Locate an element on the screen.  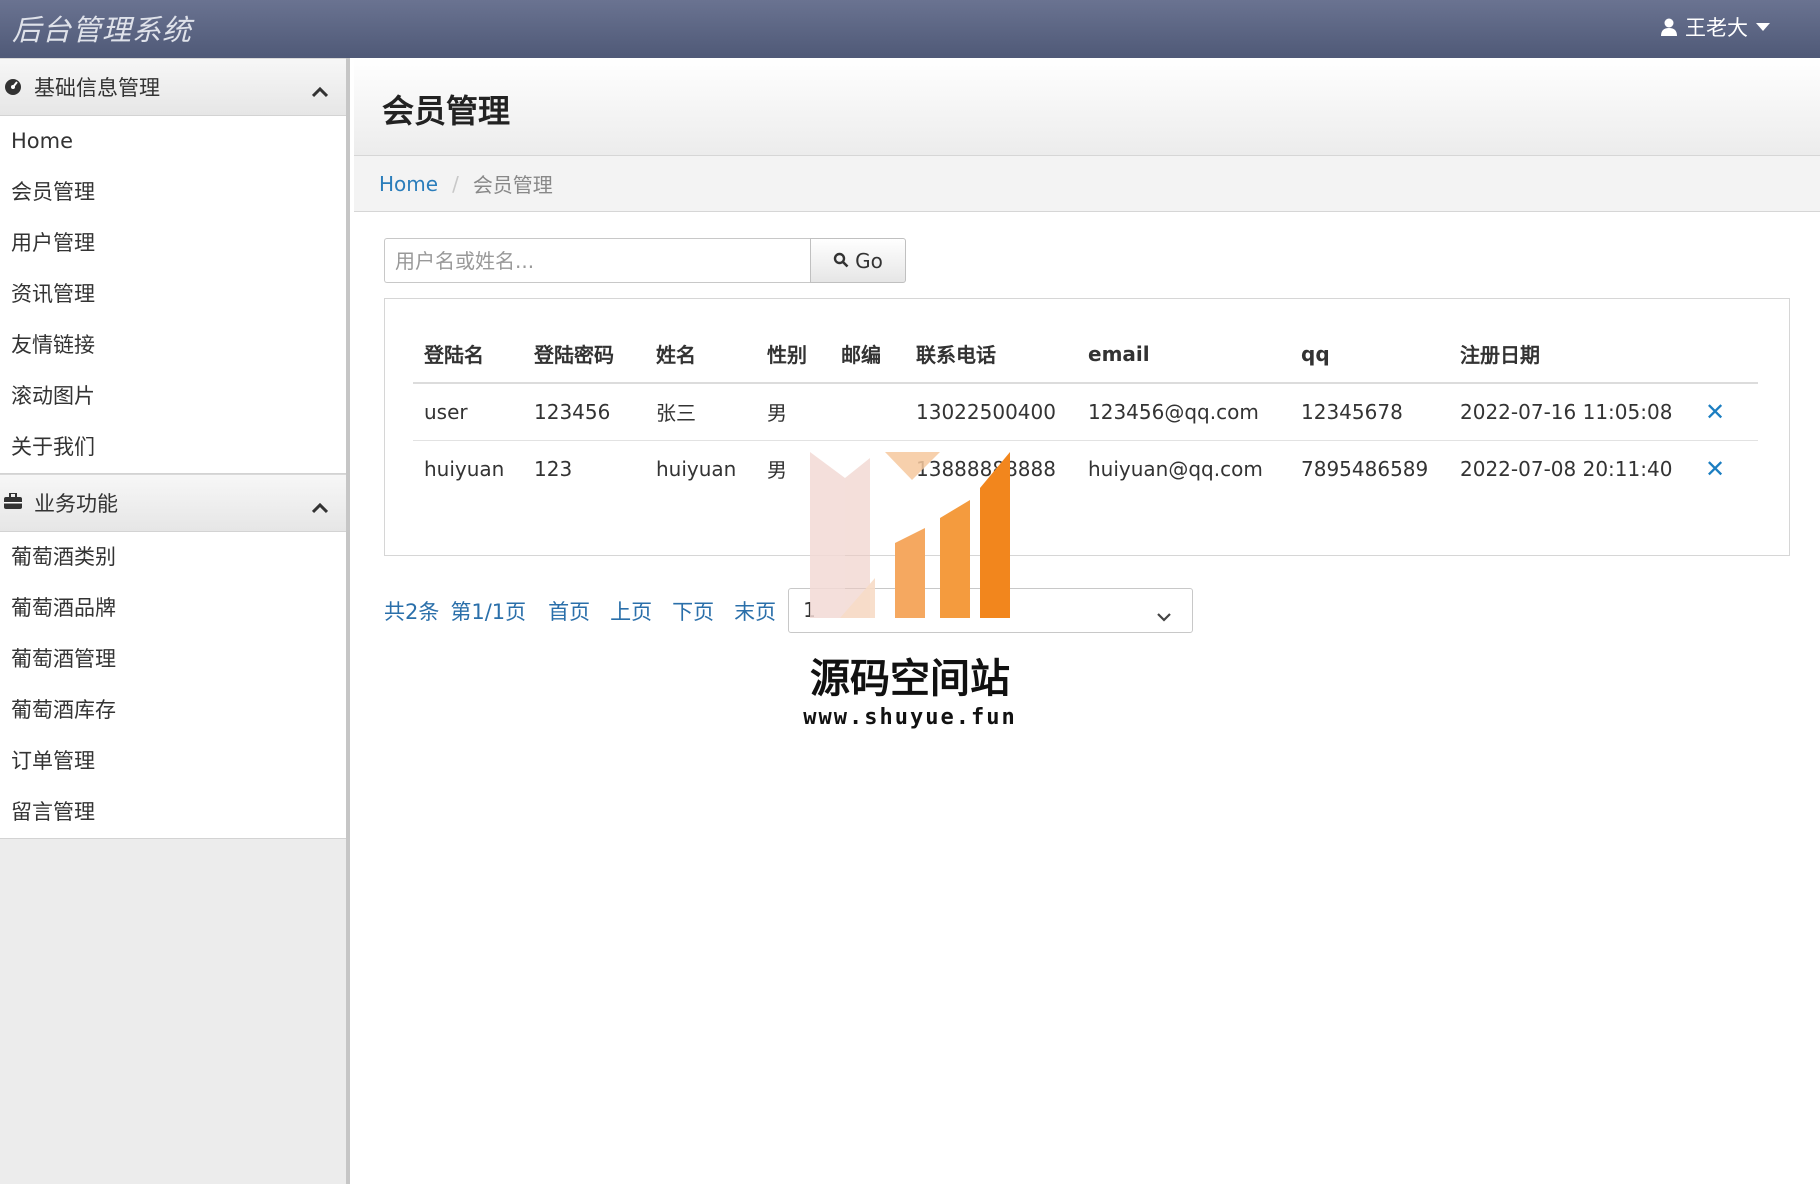
column-header: 登陆名 is located at coordinates (468, 354).